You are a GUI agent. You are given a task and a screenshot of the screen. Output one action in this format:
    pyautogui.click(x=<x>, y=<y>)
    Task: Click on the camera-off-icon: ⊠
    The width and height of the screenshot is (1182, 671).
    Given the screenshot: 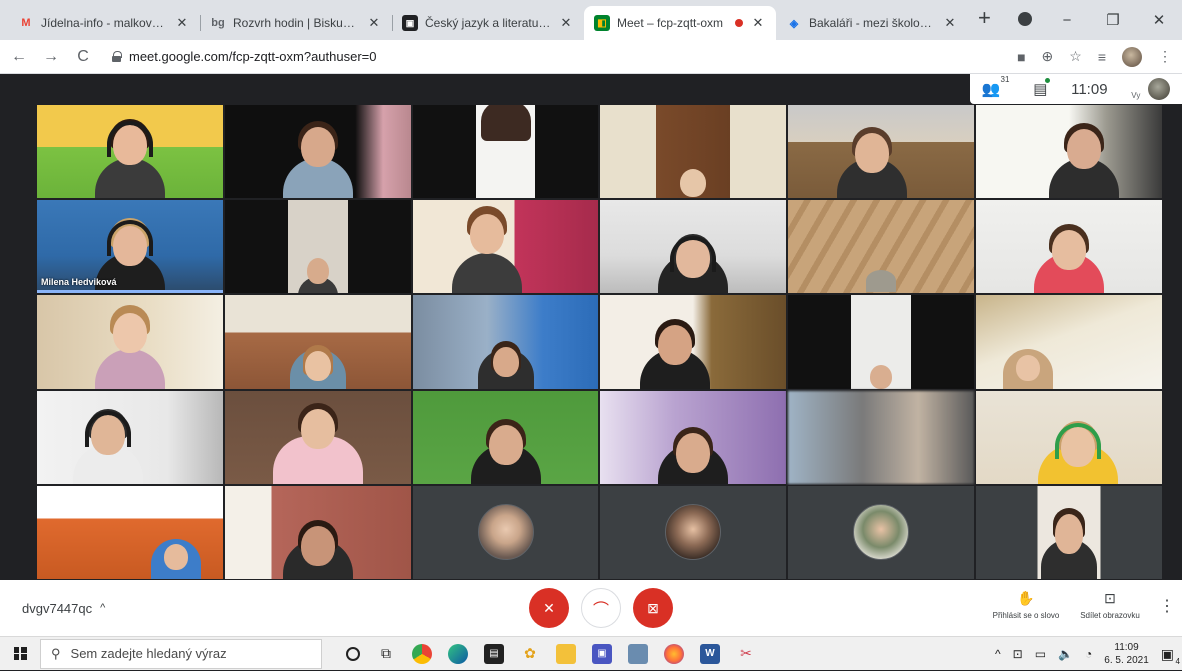 What is the action you would take?
    pyautogui.click(x=653, y=607)
    